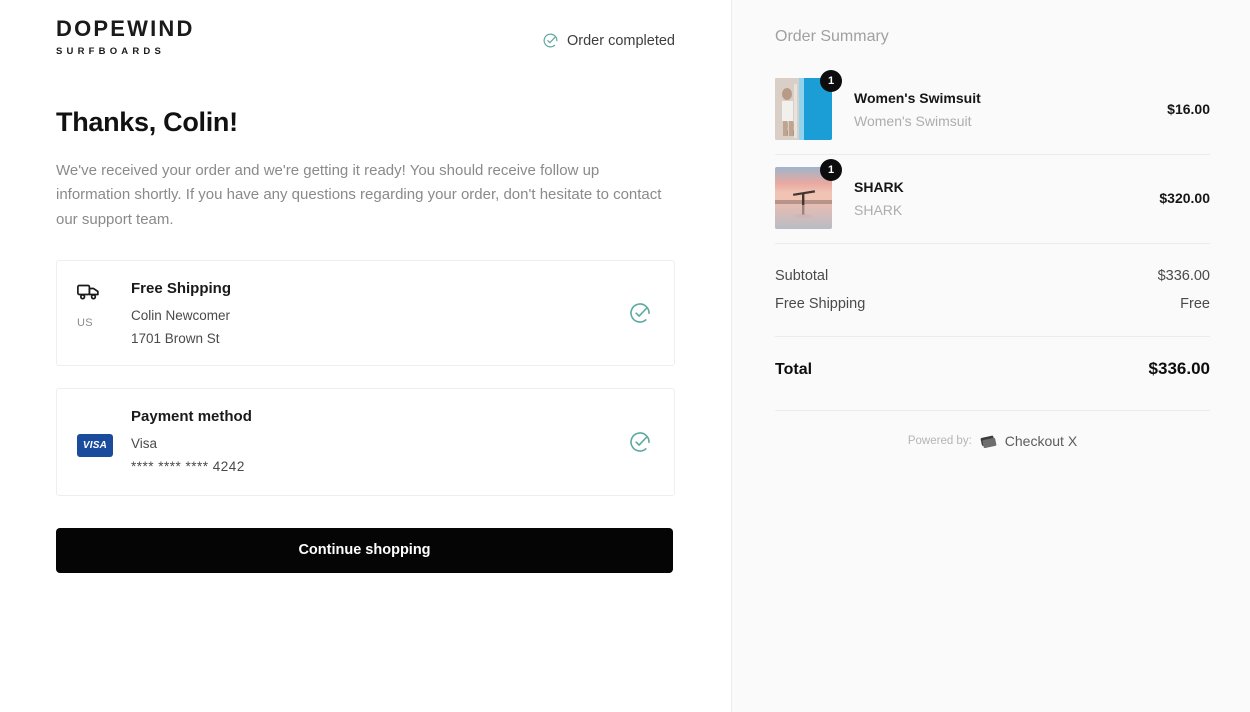  Describe the element at coordinates (125, 28) in the screenshot. I see `store-logo-name: DOPEWIND` at that location.